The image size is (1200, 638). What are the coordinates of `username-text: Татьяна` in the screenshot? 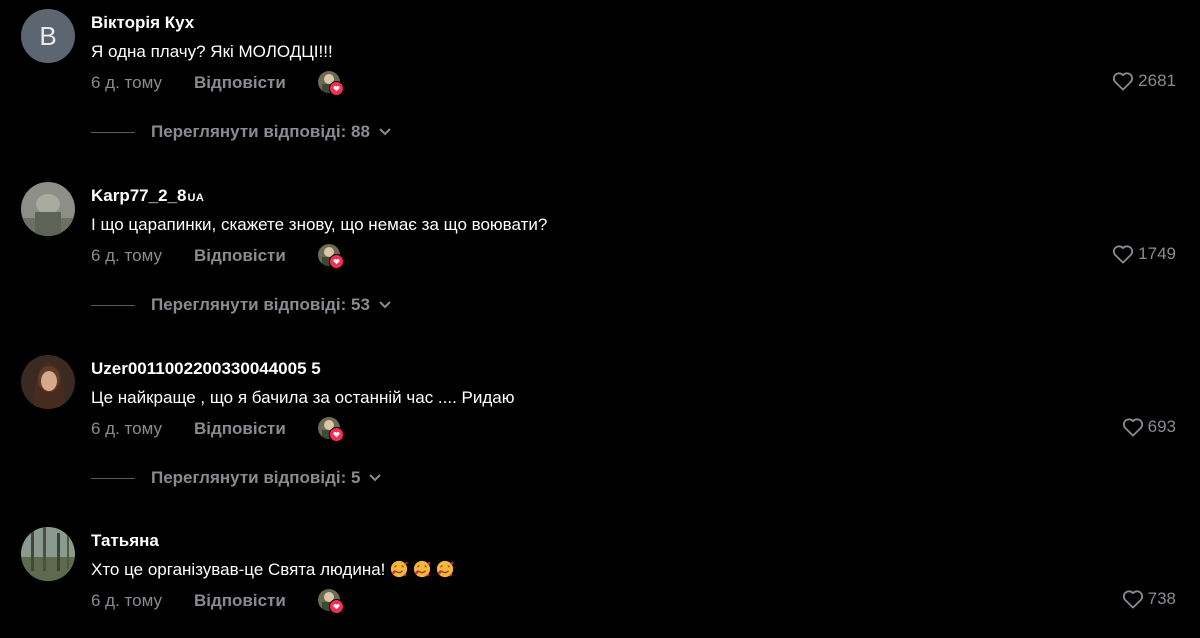 It's located at (125, 540).